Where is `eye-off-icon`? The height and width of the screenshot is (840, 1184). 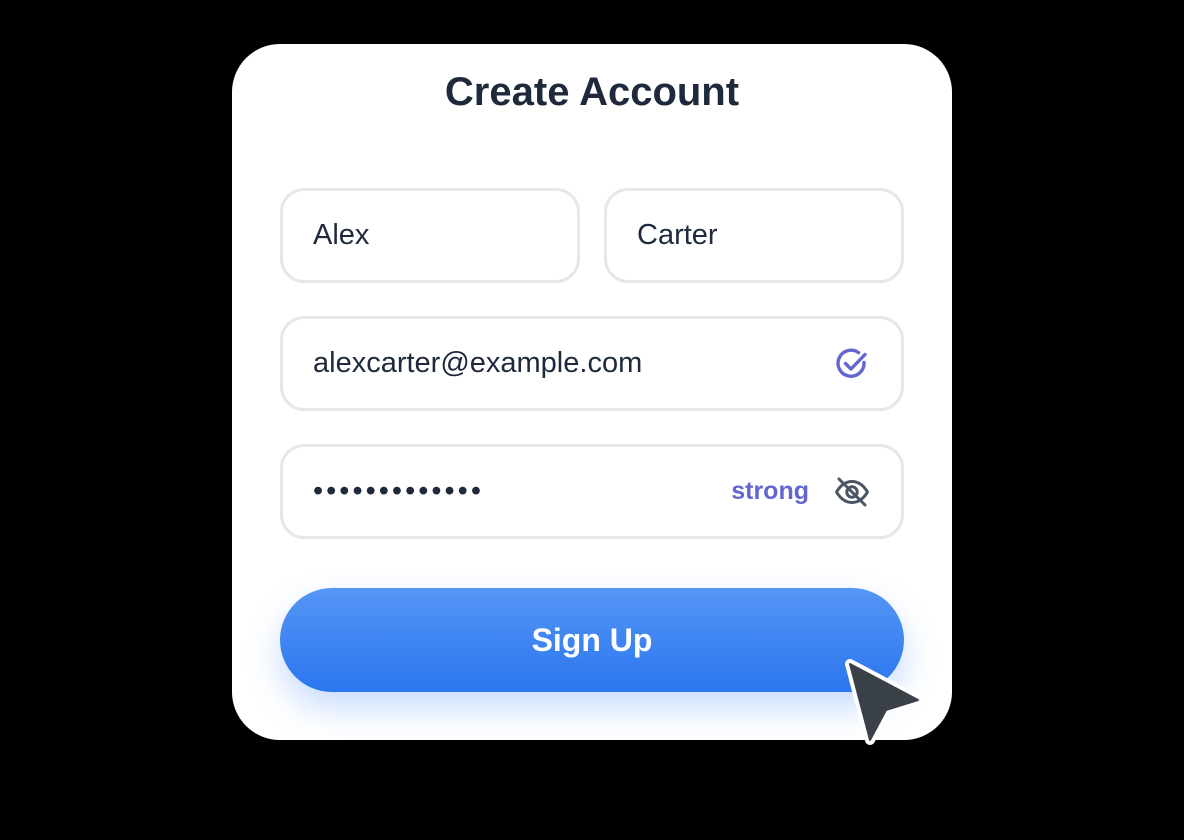 eye-off-icon is located at coordinates (852, 492).